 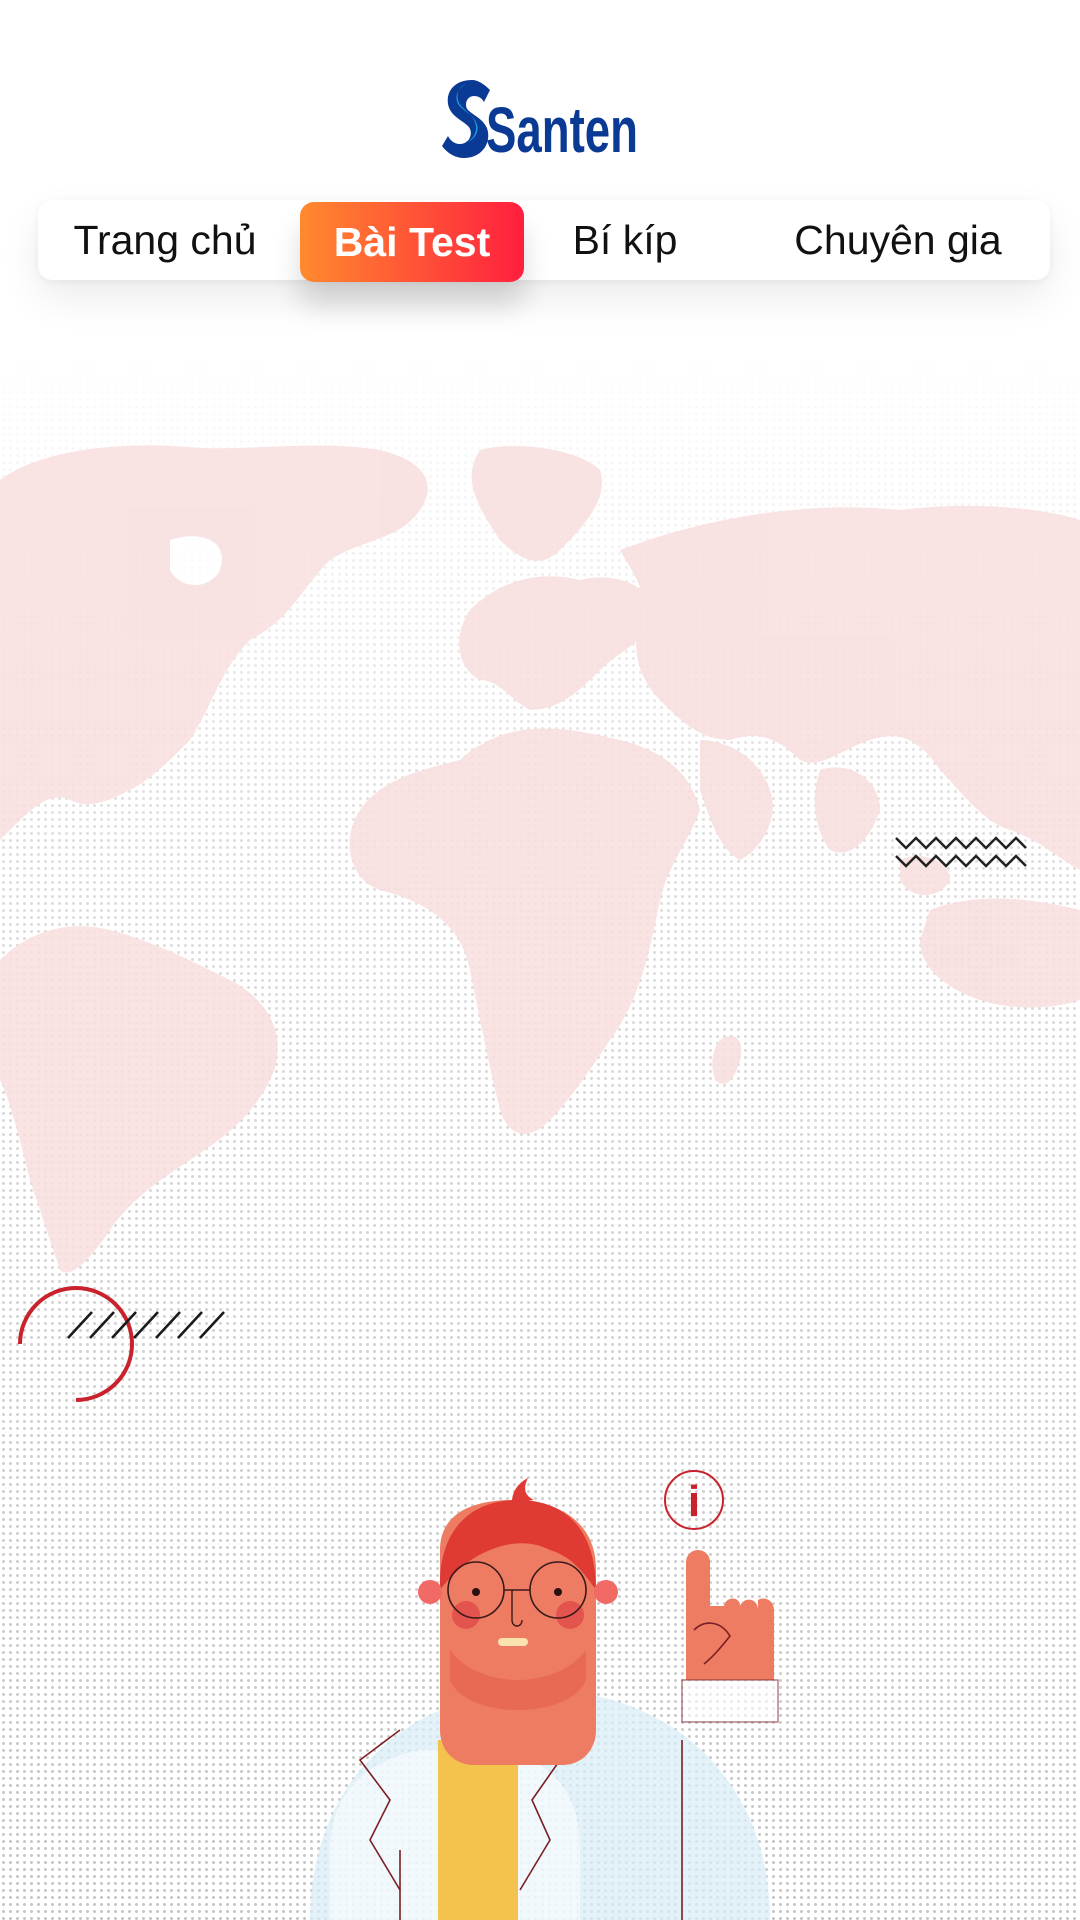 I want to click on info-glyph: i, so click(x=694, y=1501).